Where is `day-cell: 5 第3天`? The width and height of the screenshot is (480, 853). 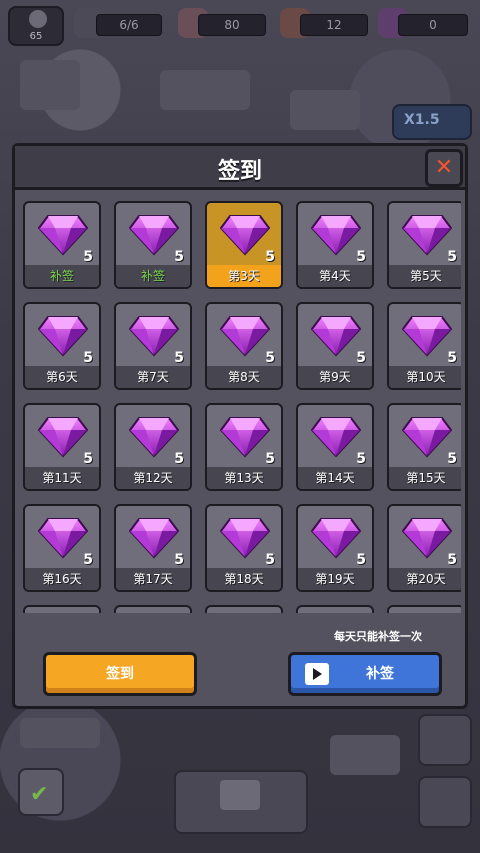 day-cell: 5 第3天 is located at coordinates (244, 245).